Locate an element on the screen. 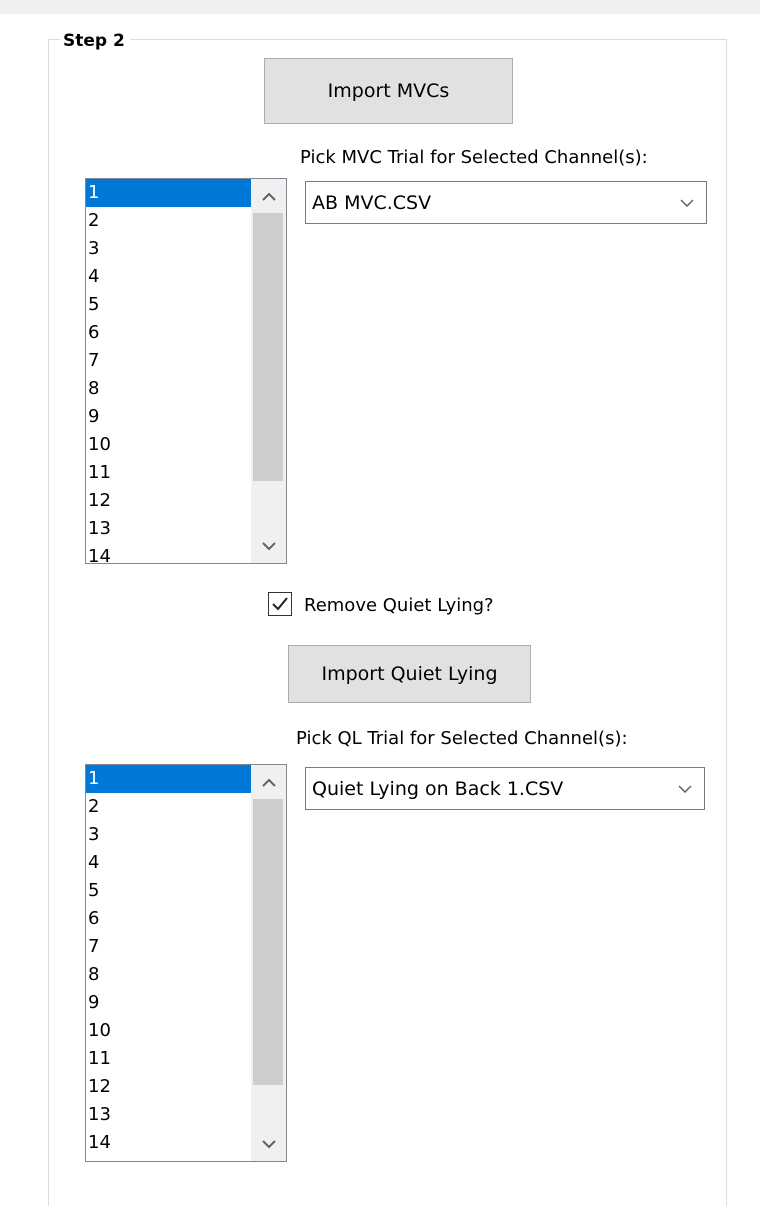 The image size is (760, 1220). mvc-channel-item: 14 is located at coordinates (168, 553).